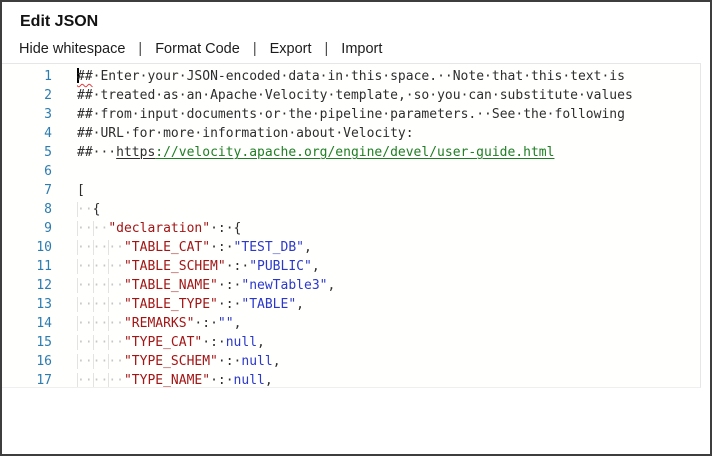  What do you see at coordinates (206, 285) in the screenshot?
I see `code-line-content: ······"TABLE_NAME"·:·"newTable3",` at bounding box center [206, 285].